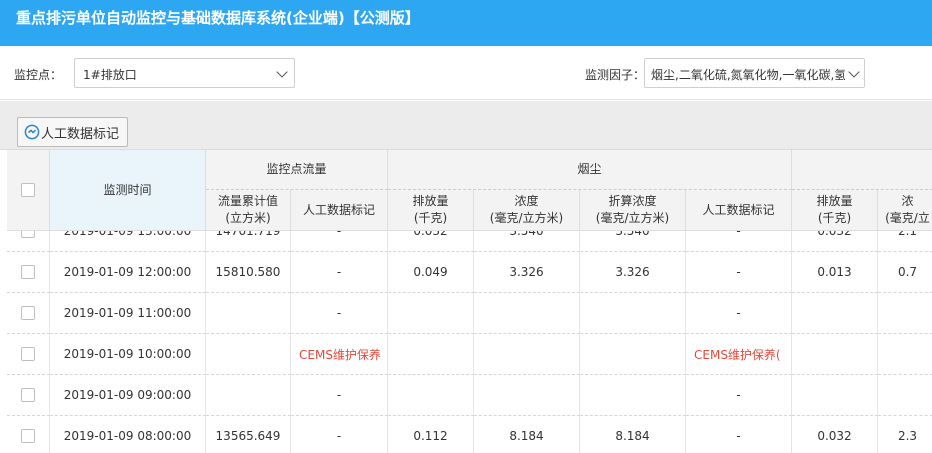  What do you see at coordinates (184, 73) in the screenshot?
I see `monitor-point-select: 1#排放口` at bounding box center [184, 73].